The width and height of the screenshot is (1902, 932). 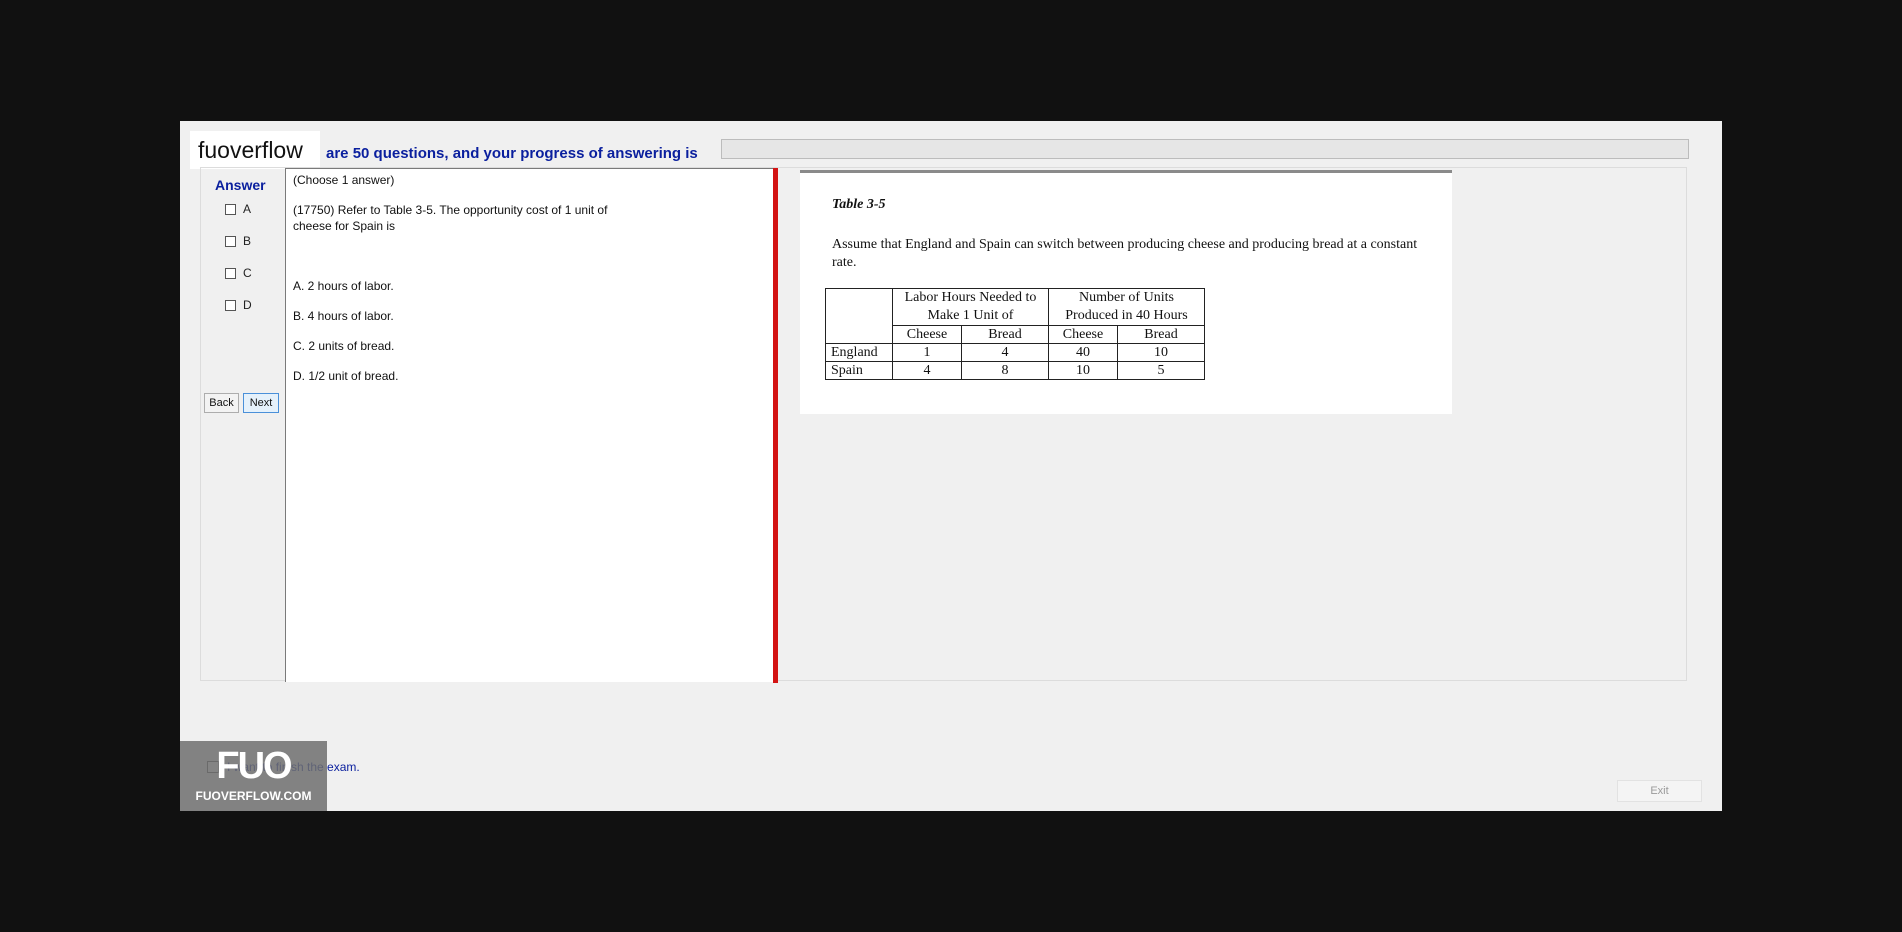 What do you see at coordinates (230, 241) in the screenshot?
I see `option-b-checkbox` at bounding box center [230, 241].